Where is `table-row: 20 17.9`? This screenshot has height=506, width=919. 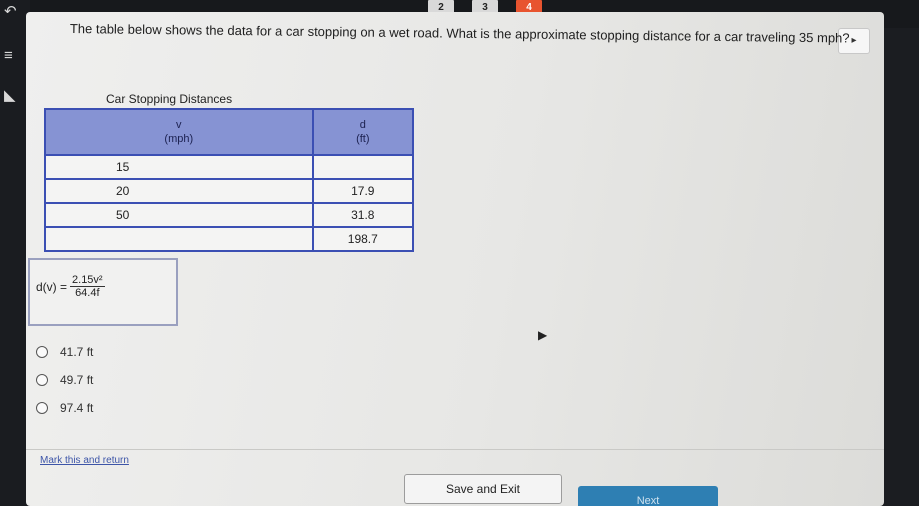
table-row: 20 17.9 is located at coordinates (229, 191).